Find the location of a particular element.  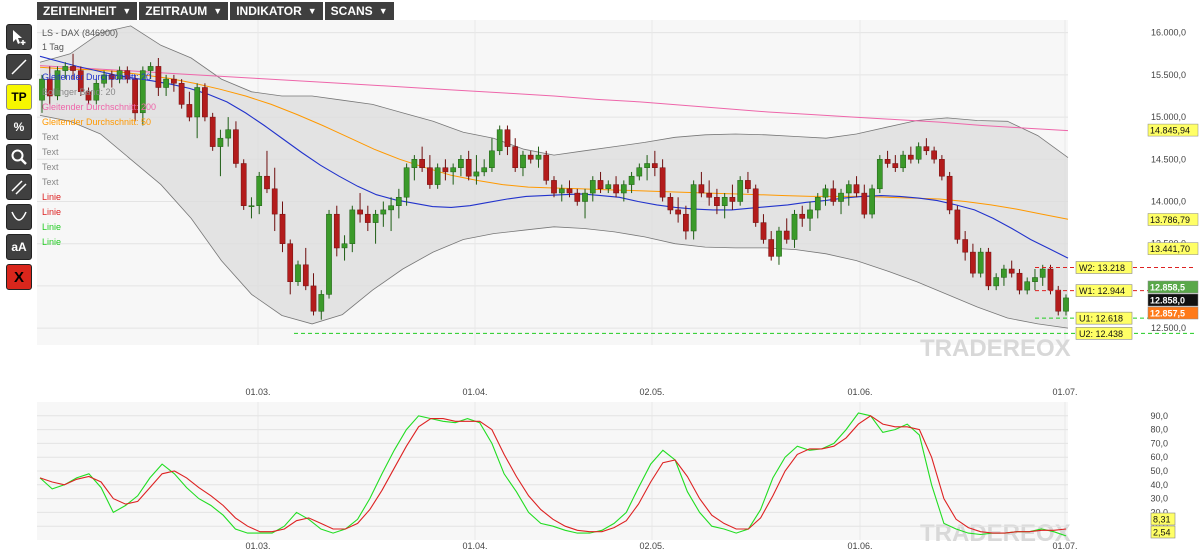

level-label-text: W2: 13.218 is located at coordinates (1102, 268).